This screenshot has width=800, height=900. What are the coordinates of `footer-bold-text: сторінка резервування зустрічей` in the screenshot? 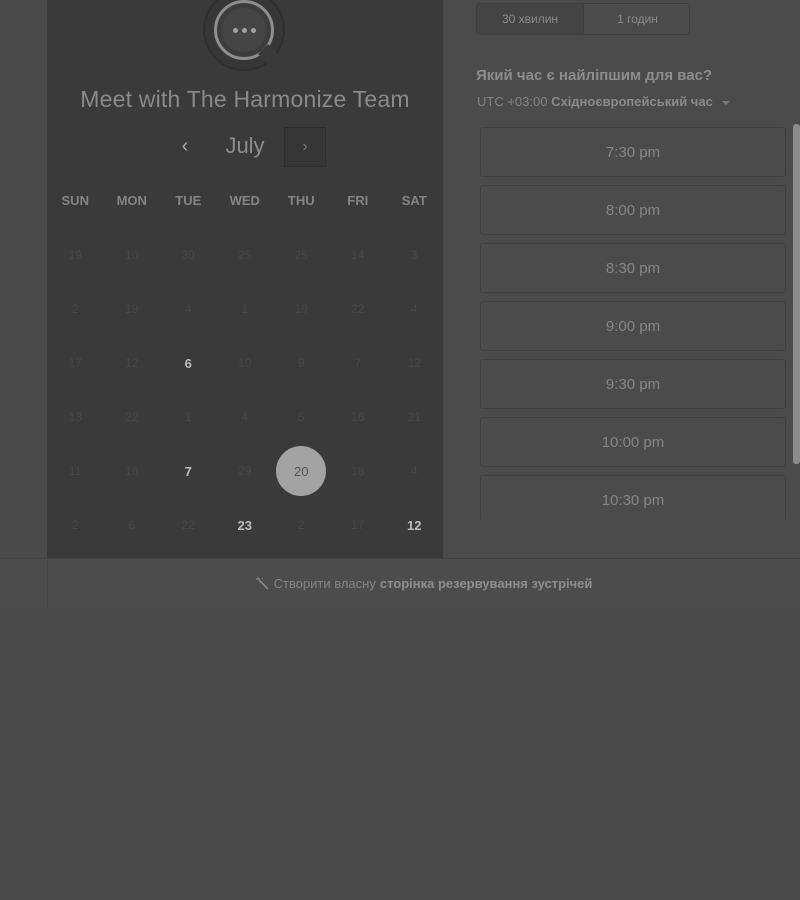 It's located at (486, 583).